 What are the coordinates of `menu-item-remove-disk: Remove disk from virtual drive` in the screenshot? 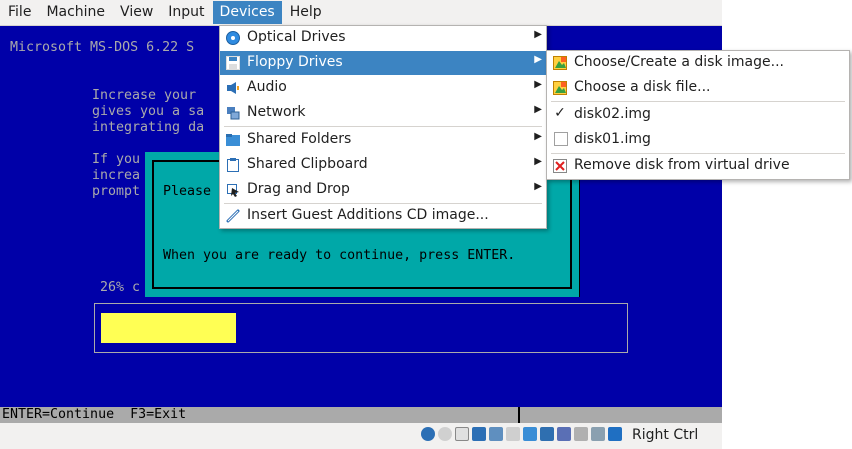 It's located at (698, 166).